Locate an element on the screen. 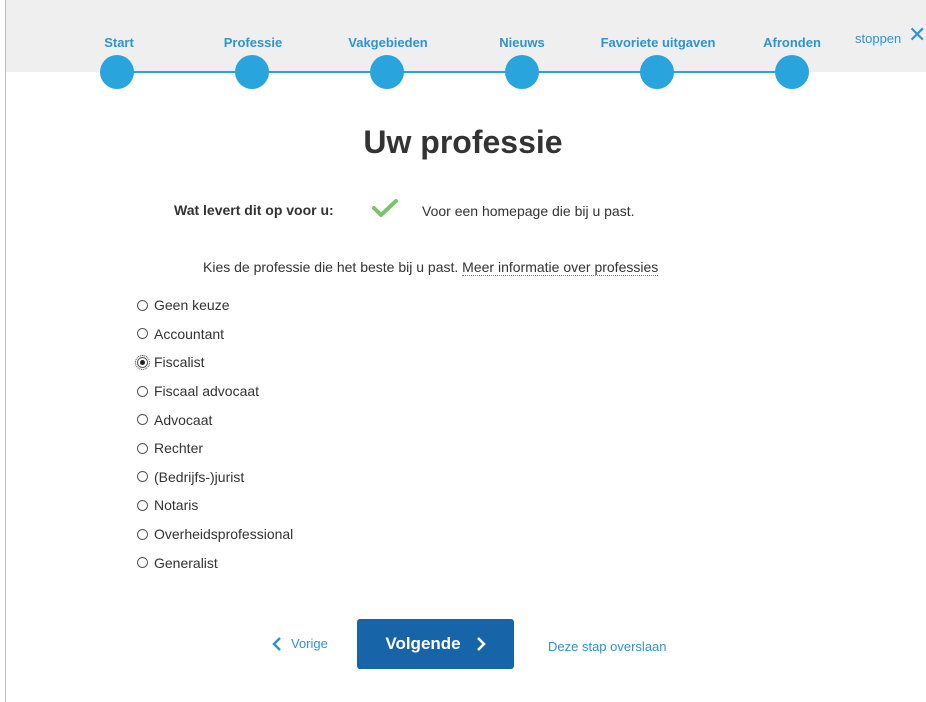 Image resolution: width=926 pixels, height=702 pixels. step-professie-label: Professie is located at coordinates (253, 42).